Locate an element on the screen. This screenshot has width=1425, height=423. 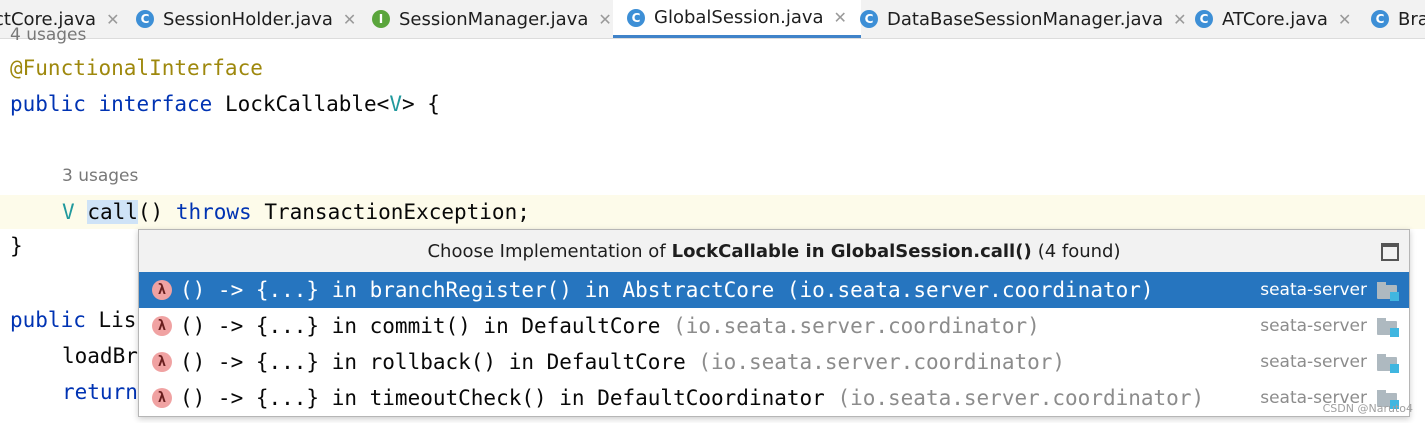
interface-name: LockCallable< is located at coordinates (307, 104).